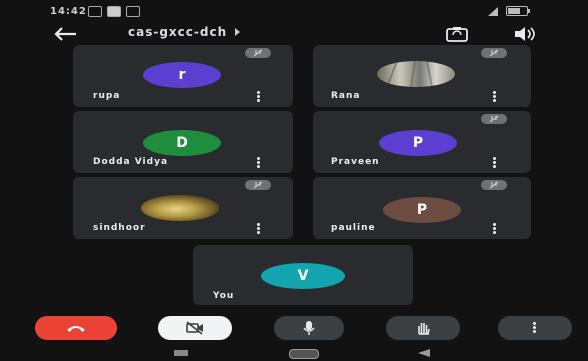  I want to click on mic-toggle-button, so click(309, 328).